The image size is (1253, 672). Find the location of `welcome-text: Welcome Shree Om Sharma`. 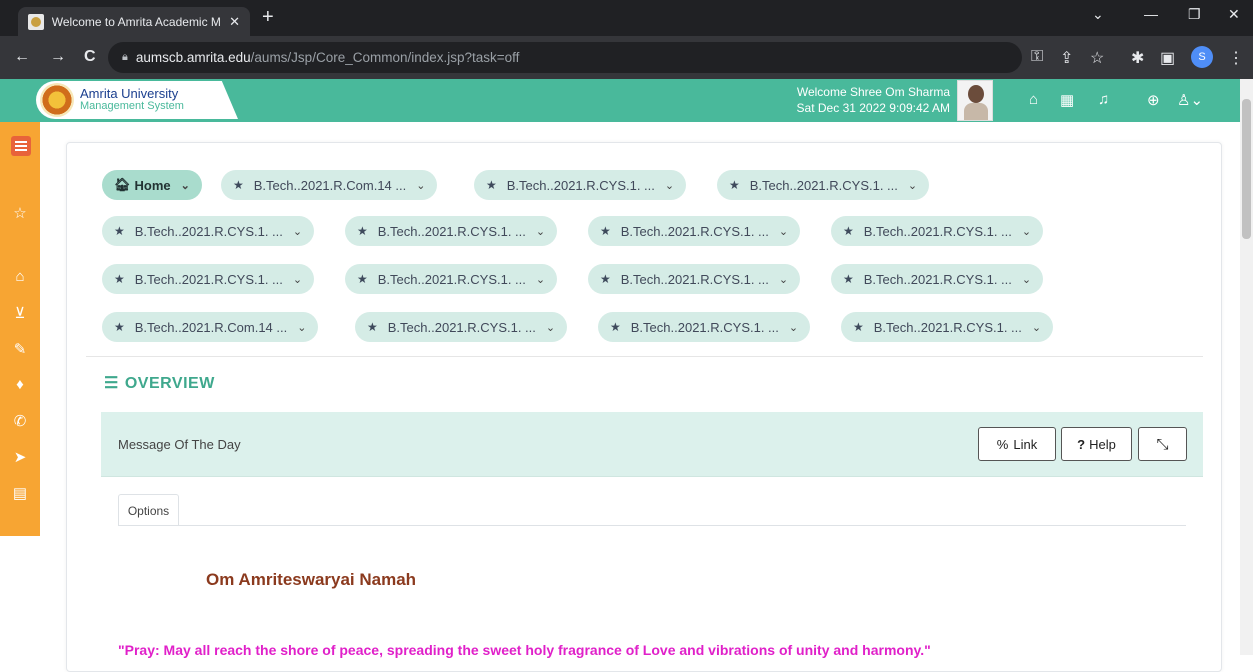

welcome-text: Welcome Shree Om Sharma is located at coordinates (873, 92).